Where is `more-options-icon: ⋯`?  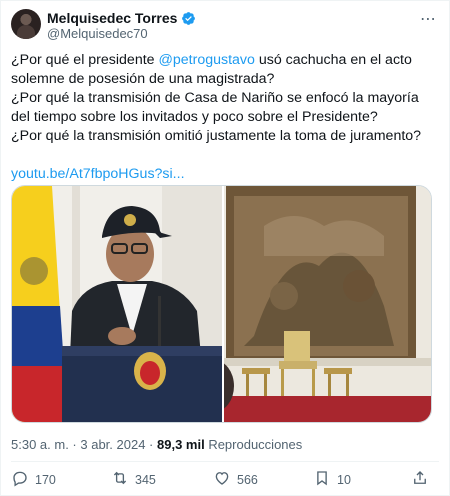
more-options-icon: ⋯ is located at coordinates (428, 19).